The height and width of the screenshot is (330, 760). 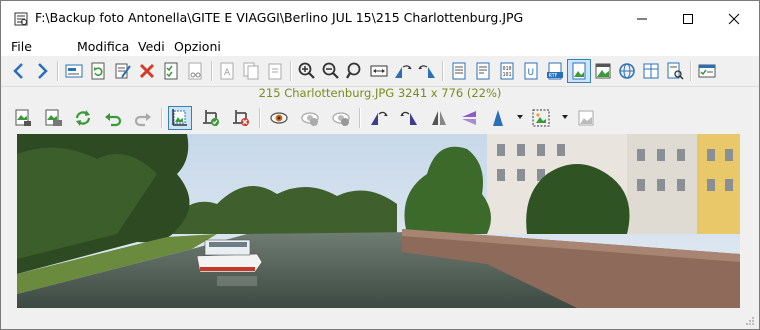 I want to click on print-image-button, so click(x=53, y=118).